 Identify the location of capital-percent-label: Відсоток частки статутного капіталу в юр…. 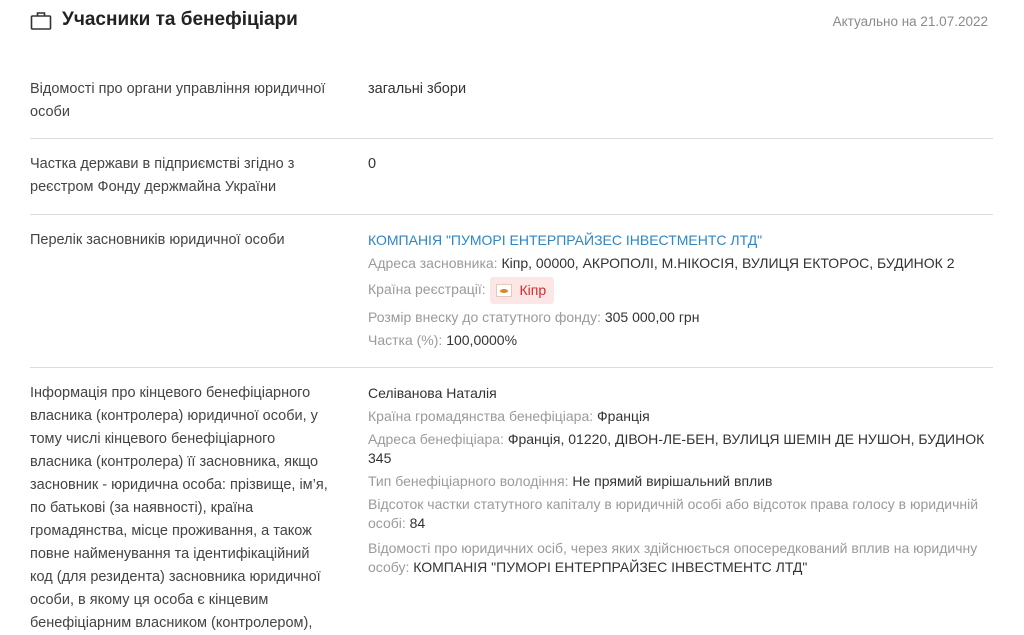
(673, 513).